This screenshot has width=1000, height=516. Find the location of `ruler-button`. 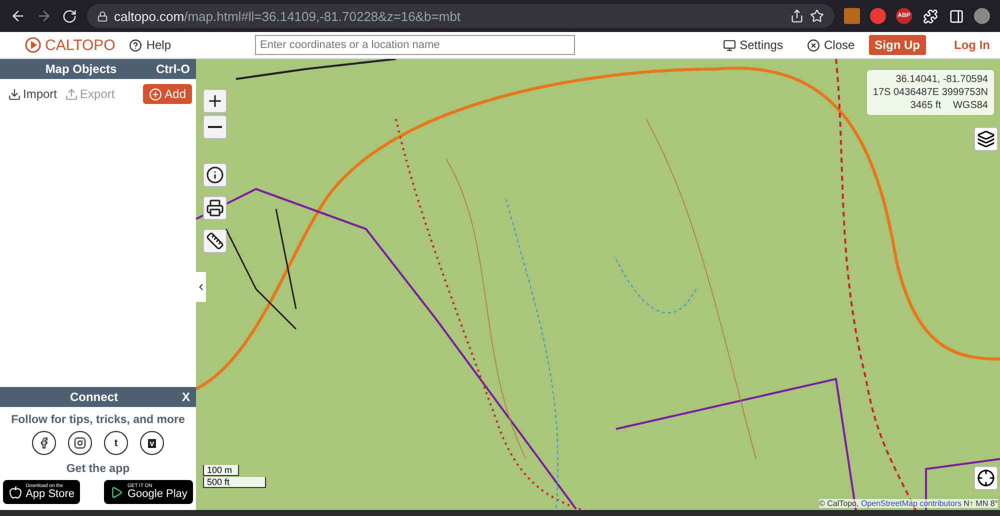

ruler-button is located at coordinates (215, 241).